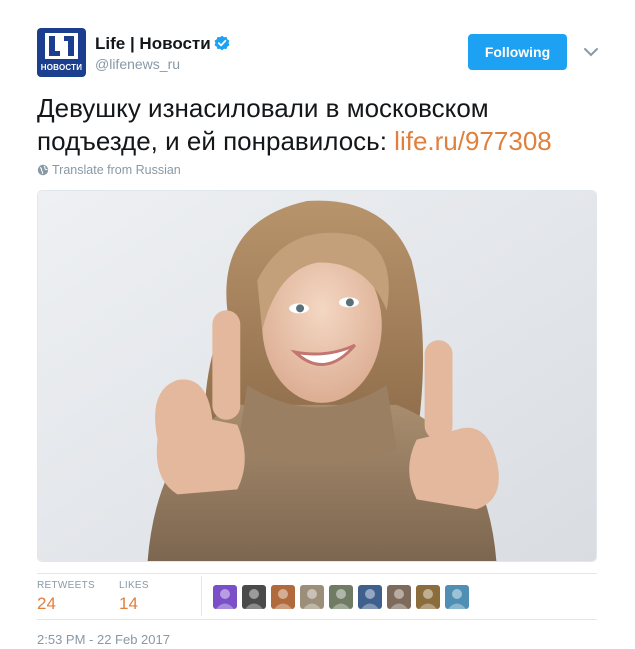 The image size is (635, 649). What do you see at coordinates (222, 43) in the screenshot?
I see `verified-badge-icon` at bounding box center [222, 43].